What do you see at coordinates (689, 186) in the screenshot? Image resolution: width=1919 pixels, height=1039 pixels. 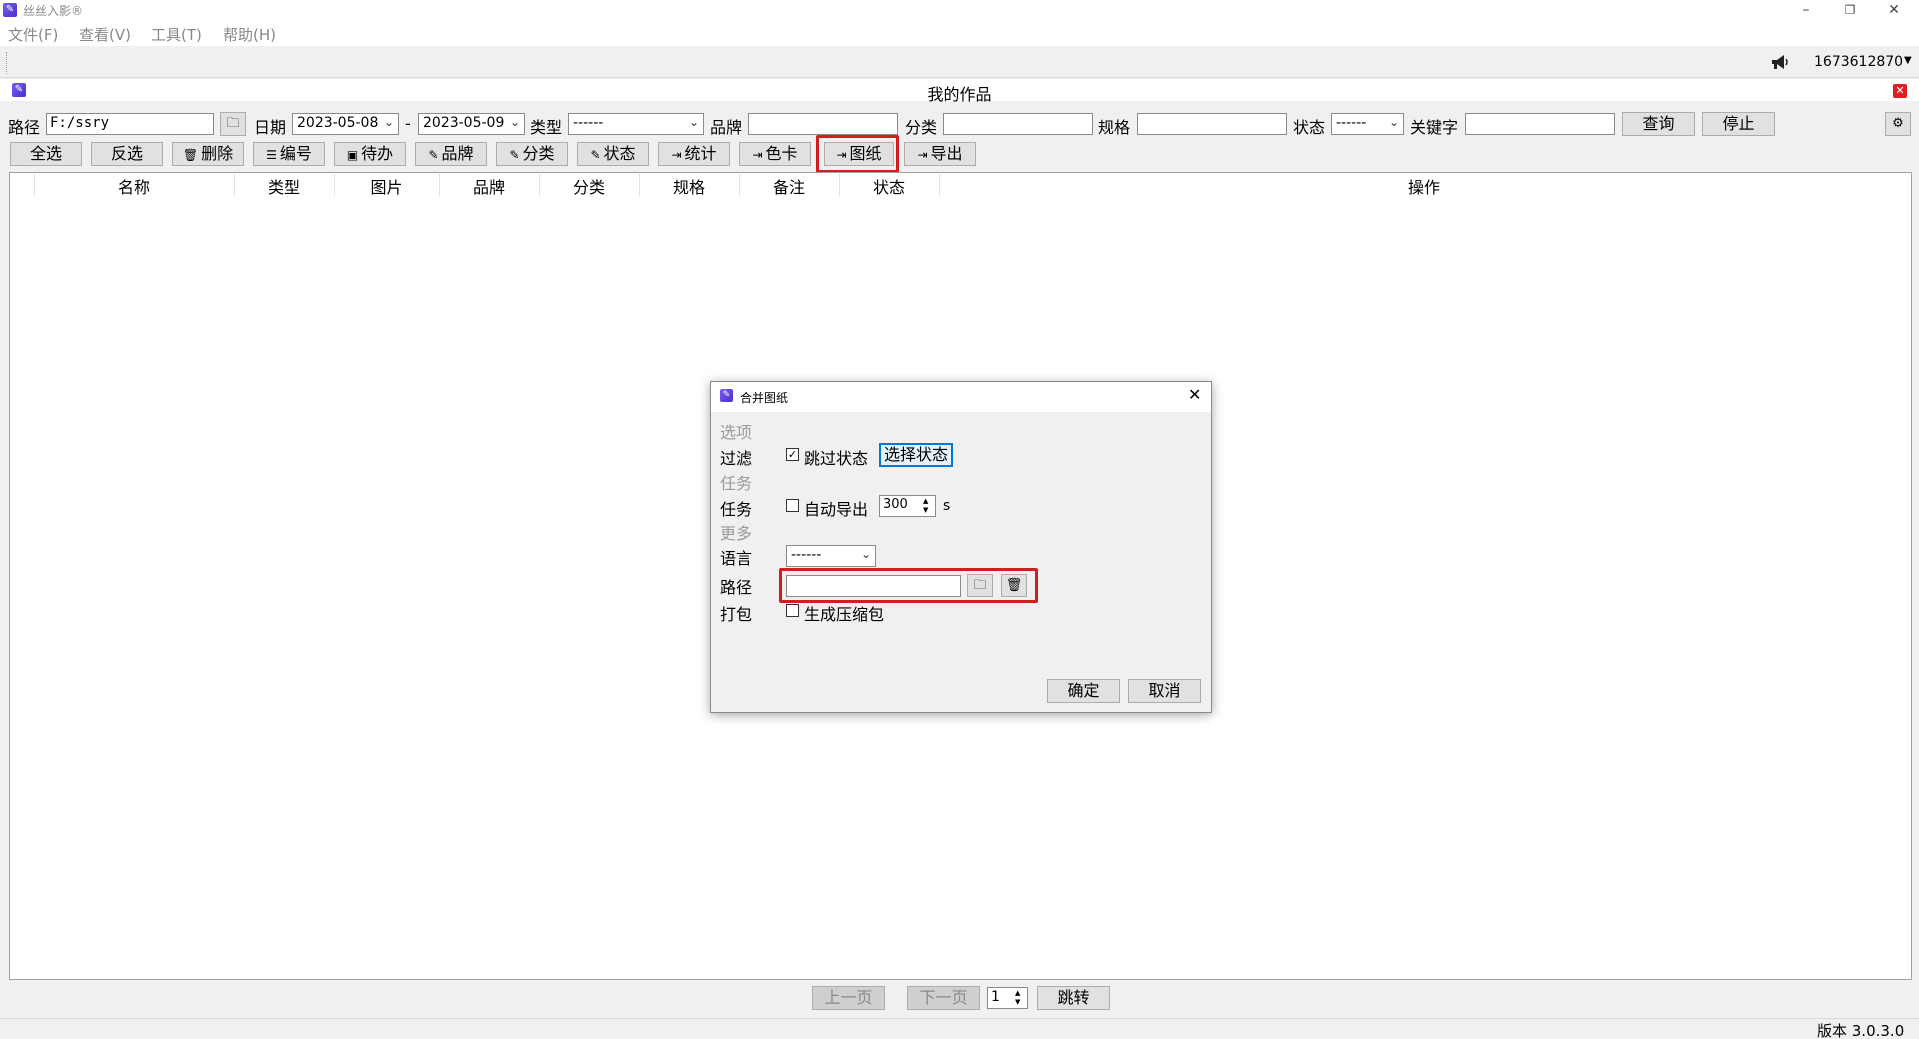 I see `column-header-spec: 规格` at bounding box center [689, 186].